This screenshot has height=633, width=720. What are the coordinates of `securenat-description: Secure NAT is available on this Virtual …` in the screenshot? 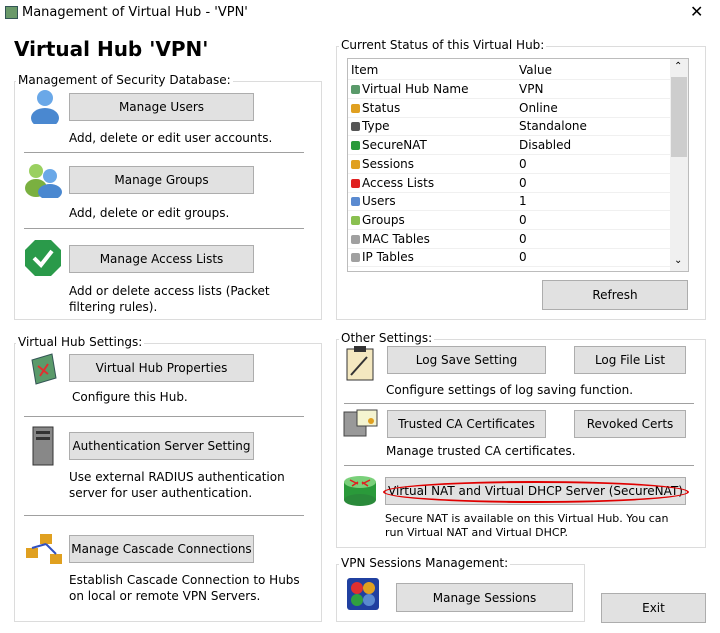 It's located at (527, 525).